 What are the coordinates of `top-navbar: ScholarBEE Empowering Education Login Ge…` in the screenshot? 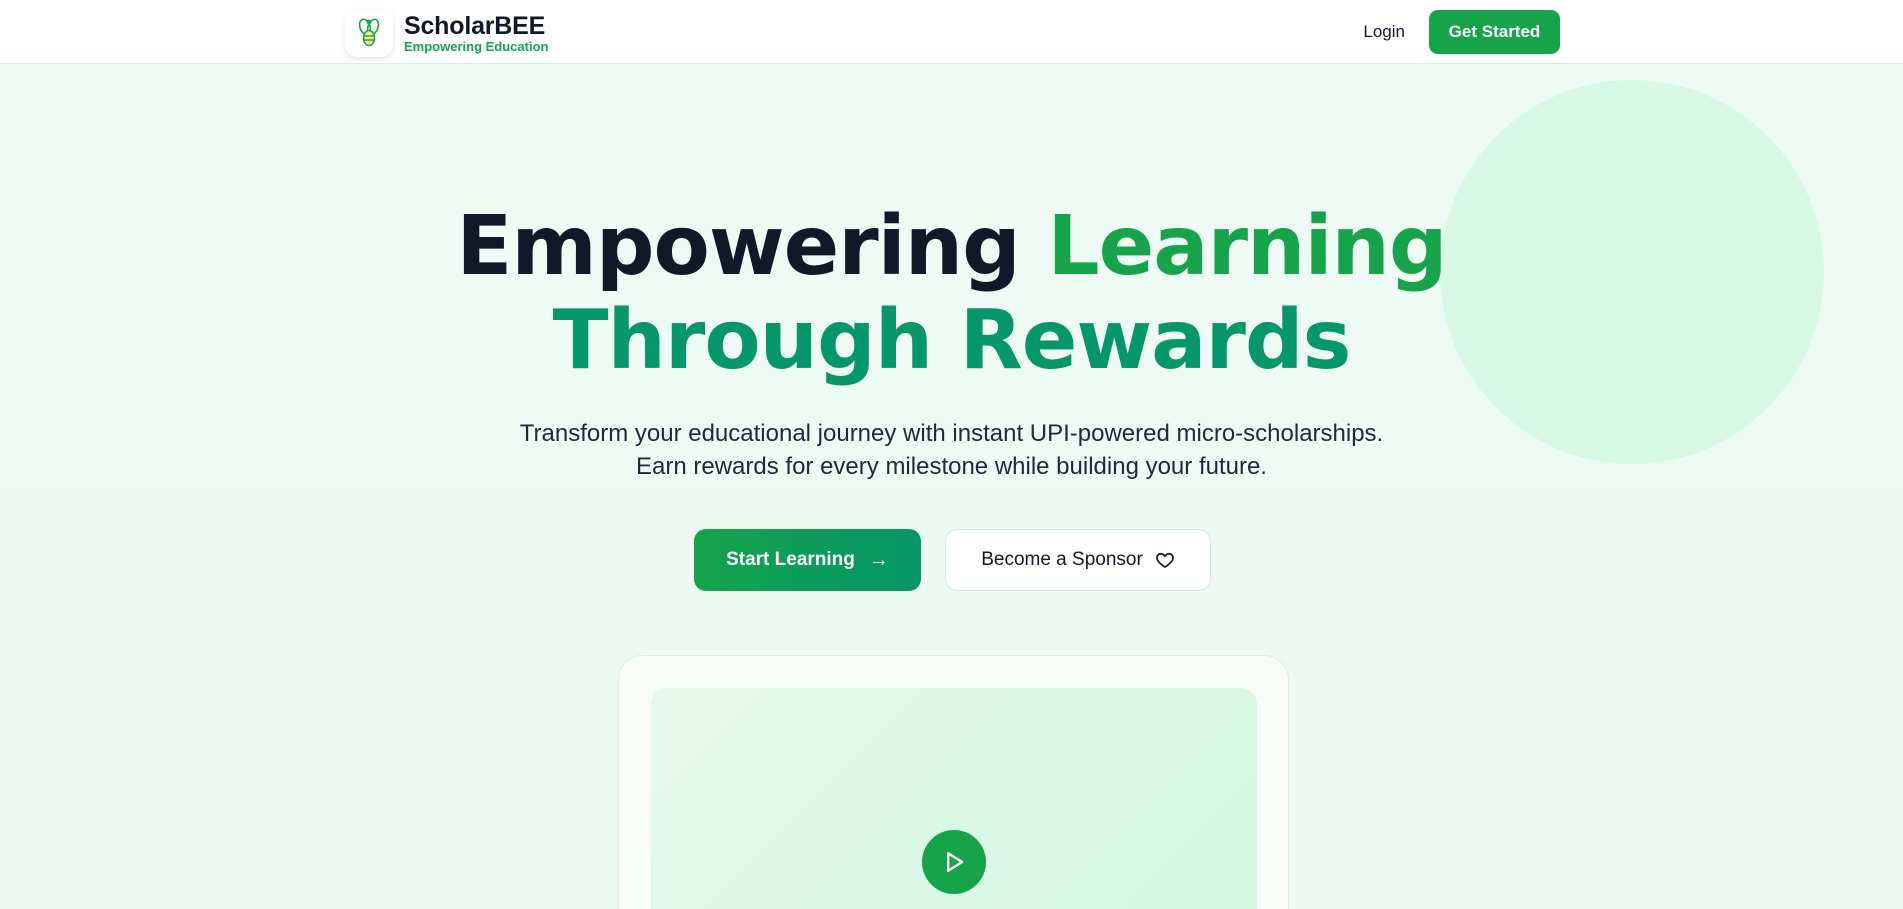 It's located at (951, 32).